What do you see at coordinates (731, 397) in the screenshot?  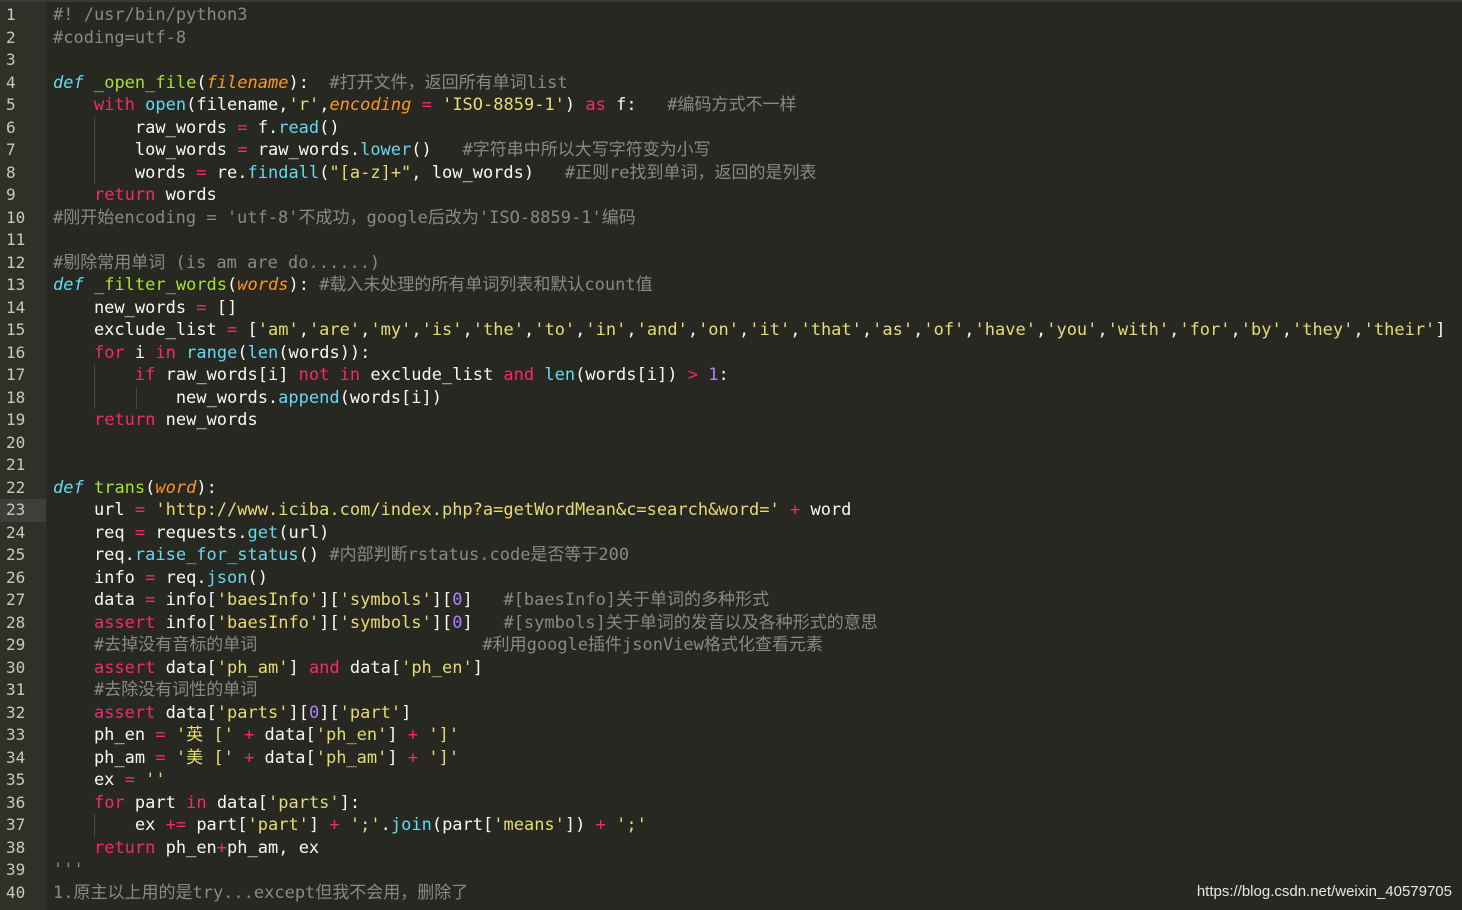 I see `code-line: 18 new_words.append(words[i])` at bounding box center [731, 397].